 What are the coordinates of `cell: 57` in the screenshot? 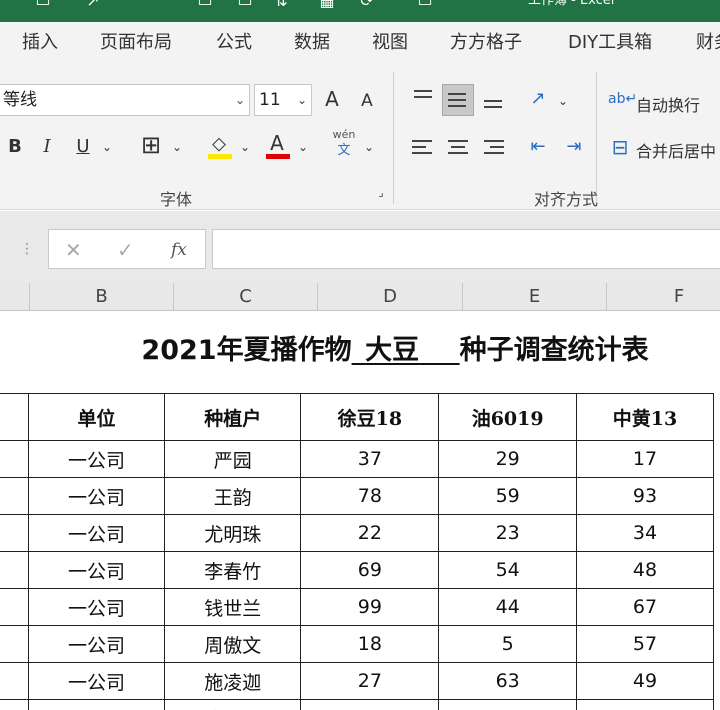 It's located at (645, 644).